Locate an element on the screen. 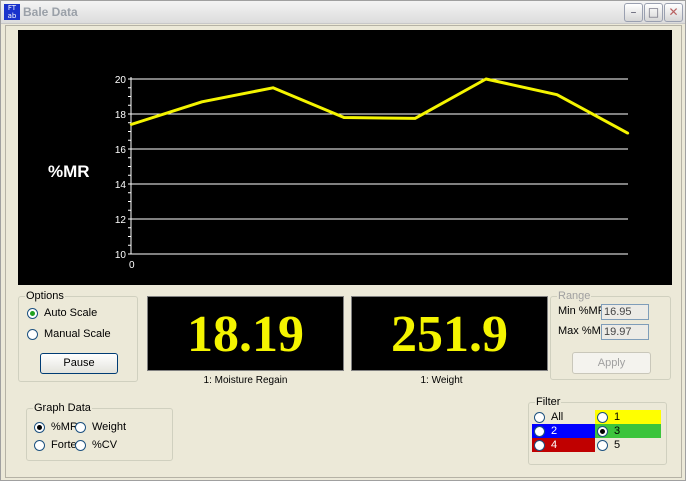  filter-4-radio: 4 is located at coordinates (545, 445).